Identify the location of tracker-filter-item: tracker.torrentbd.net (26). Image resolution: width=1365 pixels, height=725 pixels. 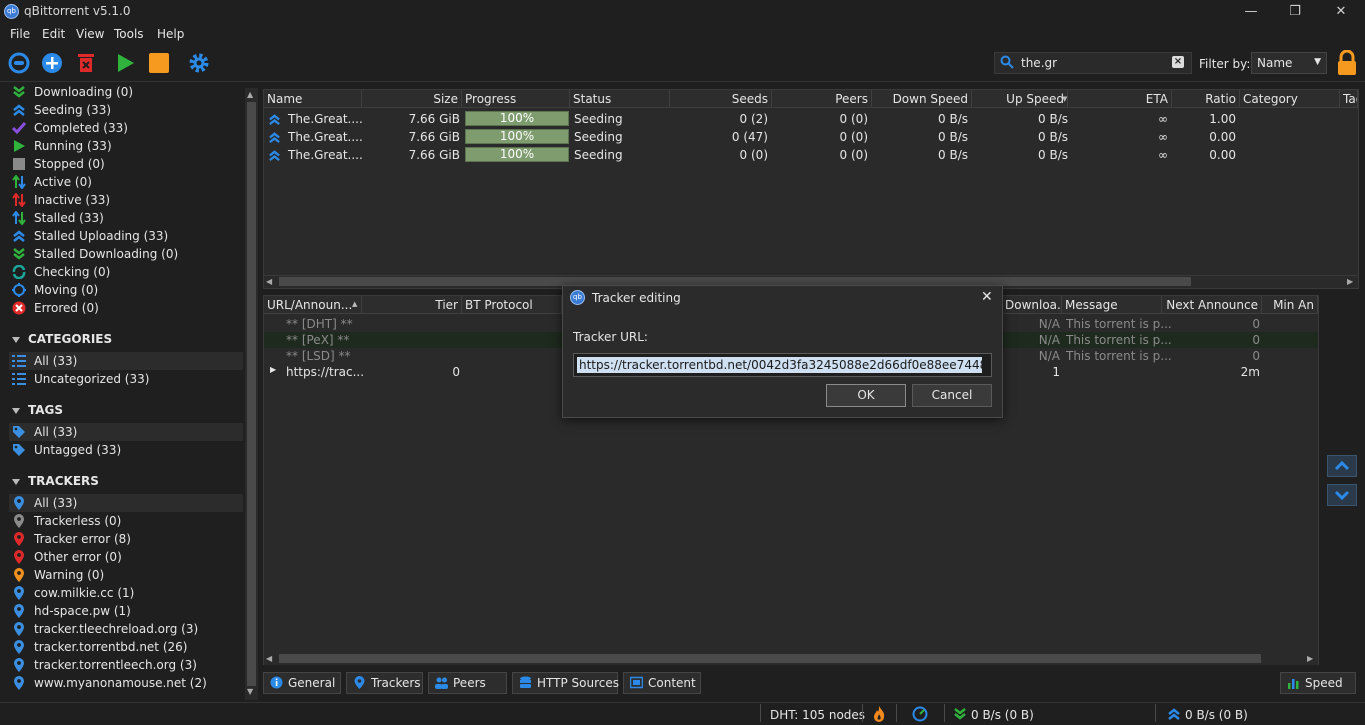
(126, 647).